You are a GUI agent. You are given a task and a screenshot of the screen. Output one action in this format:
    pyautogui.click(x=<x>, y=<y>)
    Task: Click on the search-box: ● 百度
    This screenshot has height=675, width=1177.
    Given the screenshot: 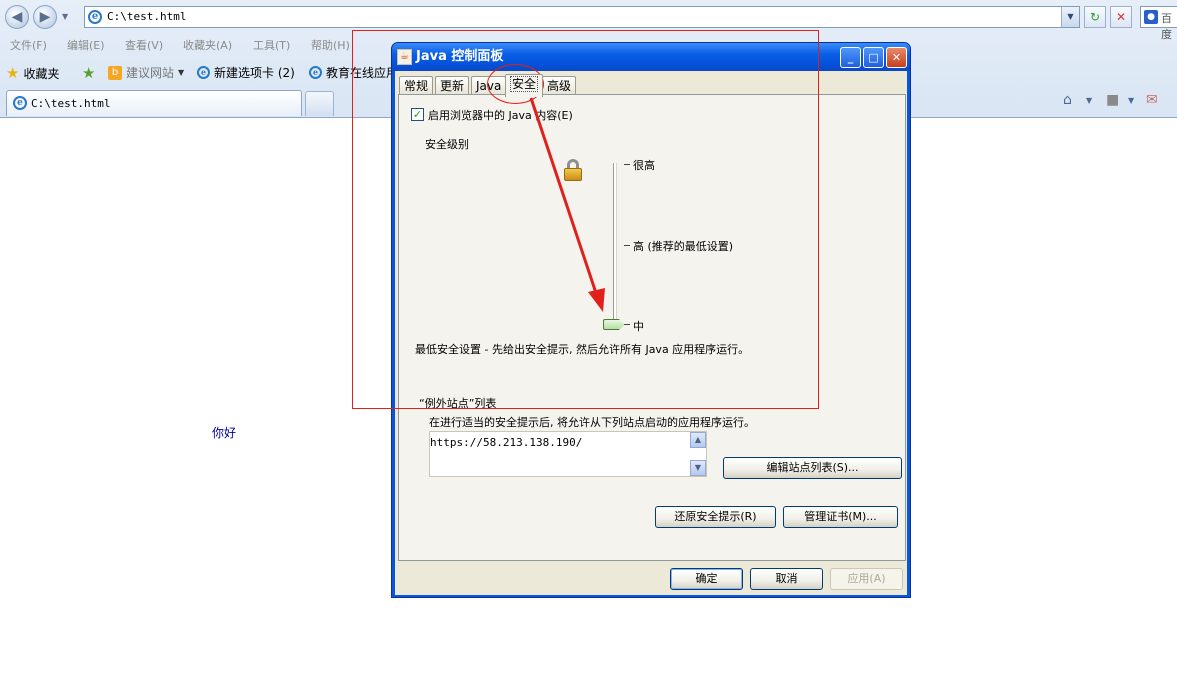 What is the action you would take?
    pyautogui.click(x=1158, y=23)
    